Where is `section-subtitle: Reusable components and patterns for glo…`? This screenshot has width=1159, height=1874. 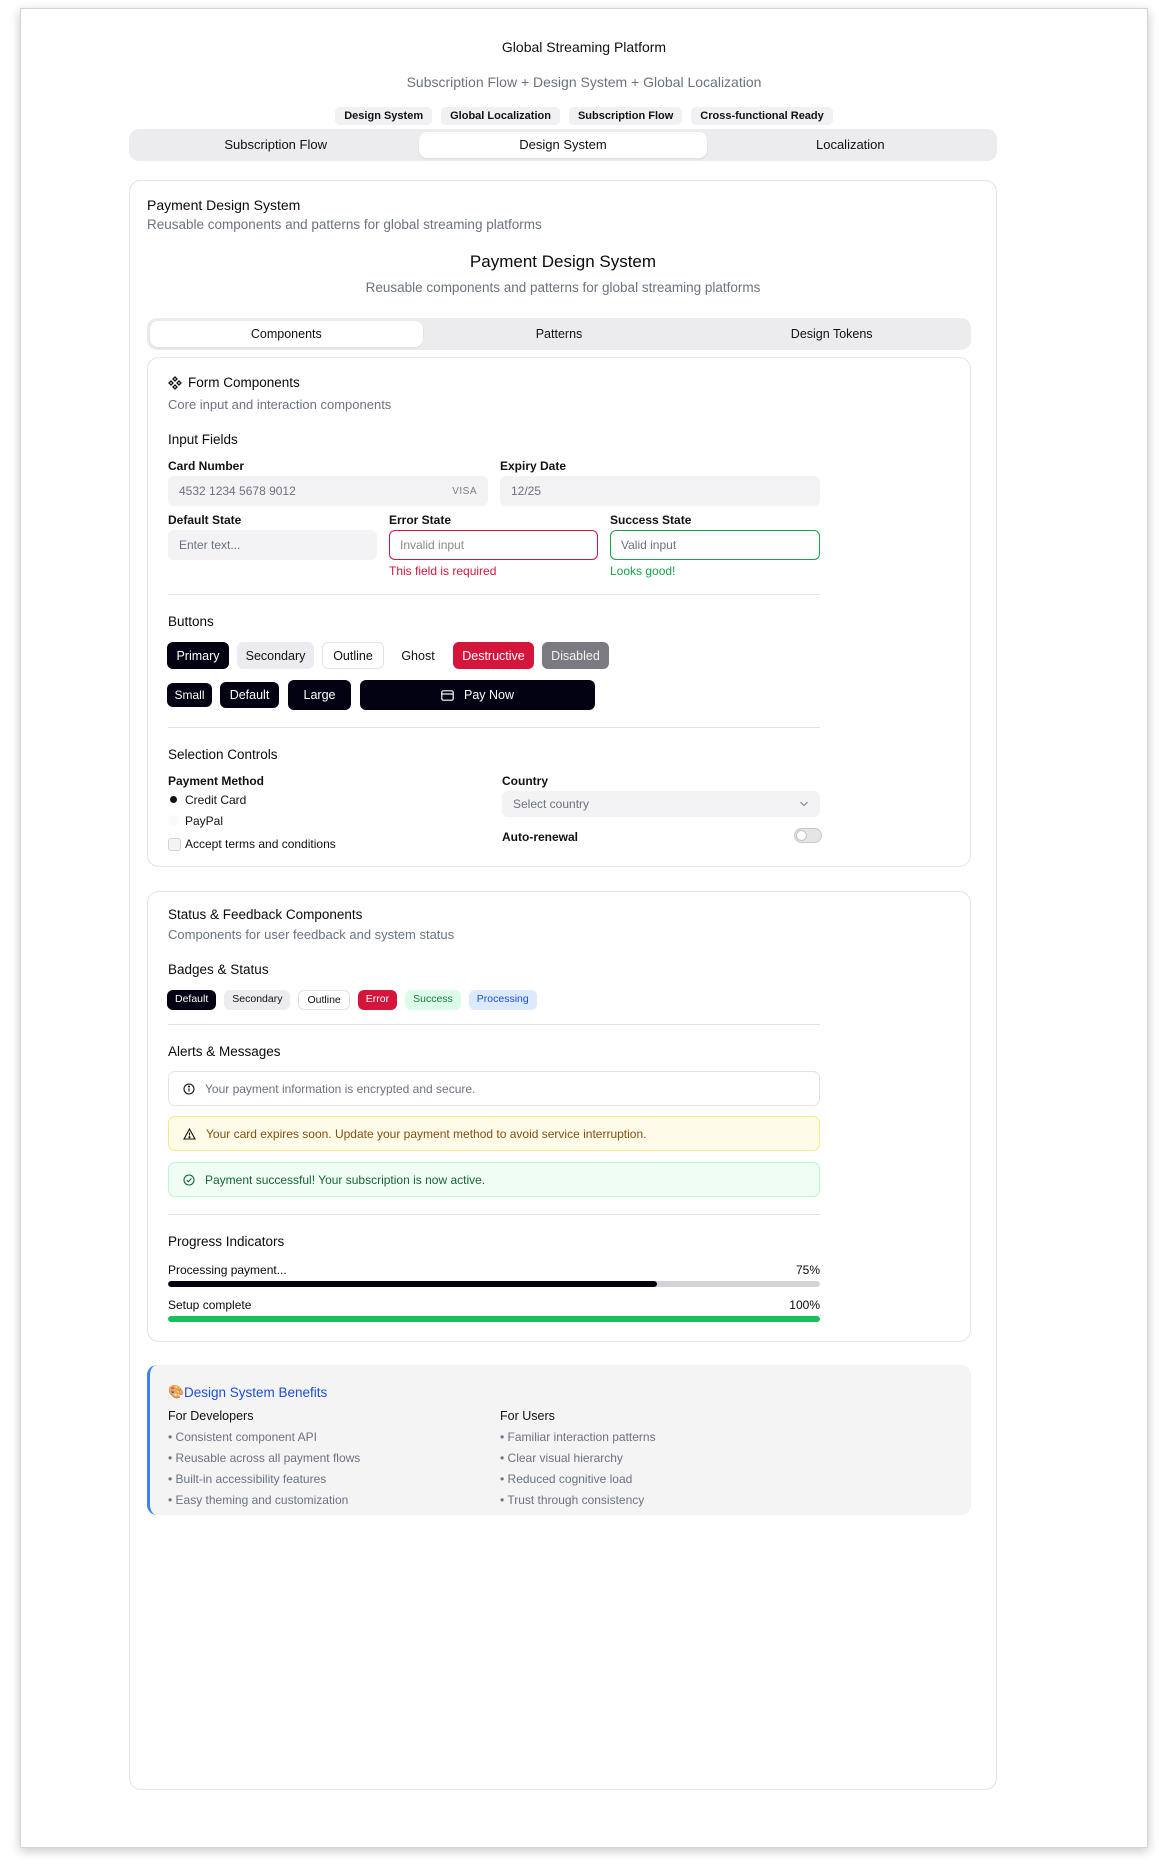
section-subtitle: Reusable components and patterns for glo… is located at coordinates (563, 287).